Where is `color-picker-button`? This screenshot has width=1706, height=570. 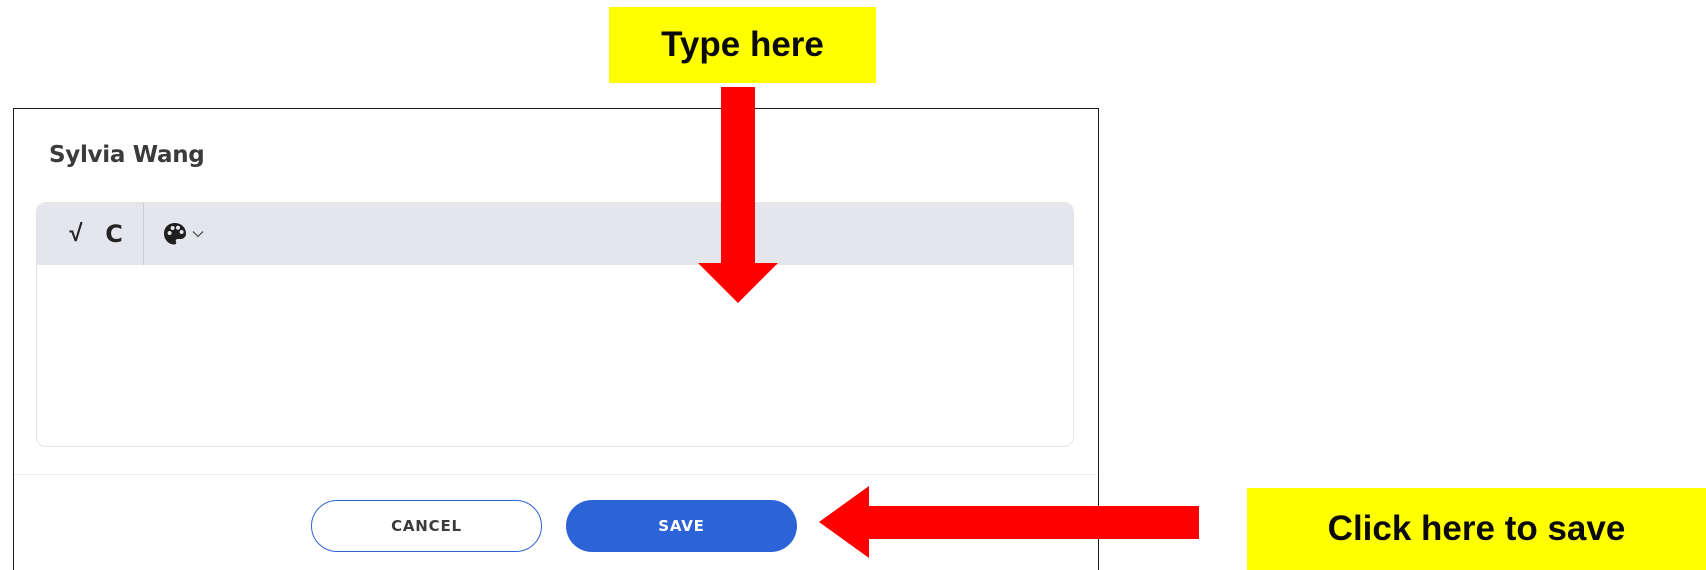 color-picker-button is located at coordinates (193, 234).